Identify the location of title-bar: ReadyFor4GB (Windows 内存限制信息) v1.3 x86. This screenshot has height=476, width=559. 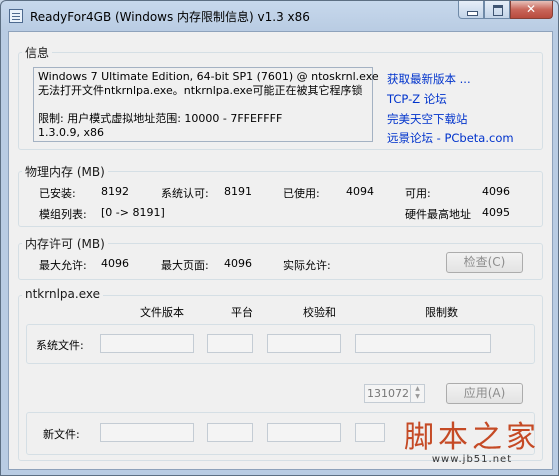
(279, 16).